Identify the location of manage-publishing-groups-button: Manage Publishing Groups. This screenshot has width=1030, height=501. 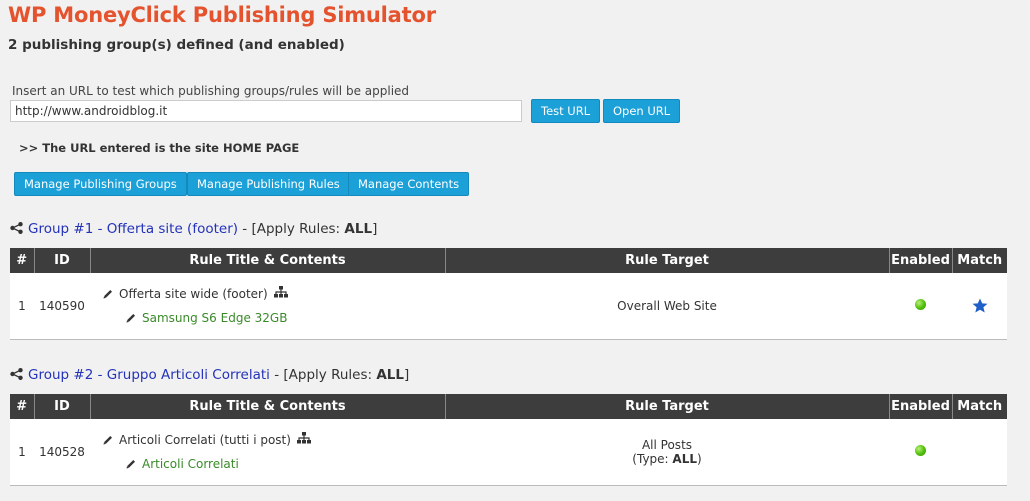
(100, 184).